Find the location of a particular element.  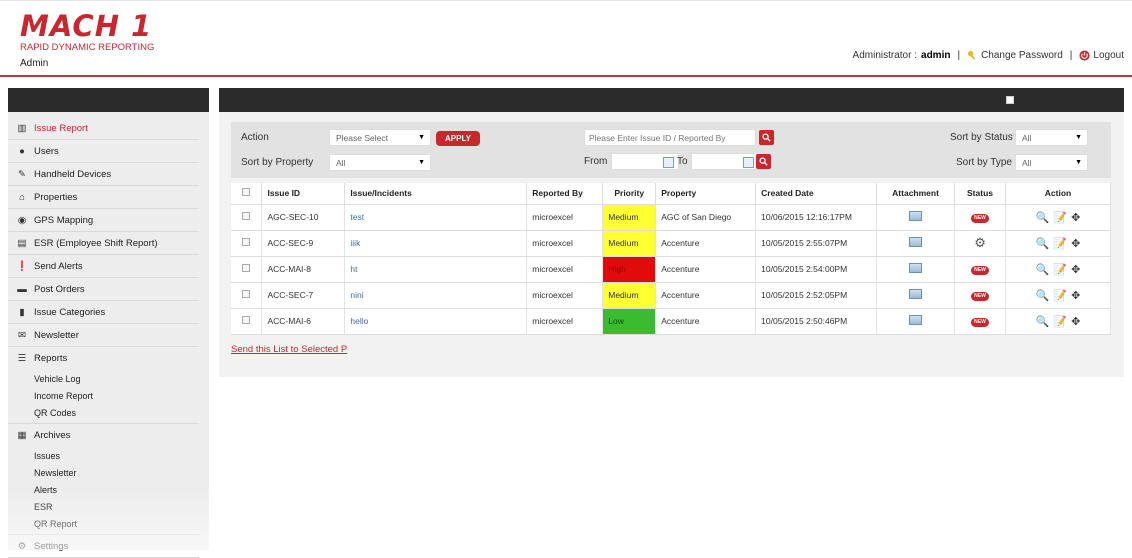

search-input: Please Enter Issue ID / Reported By is located at coordinates (670, 137).